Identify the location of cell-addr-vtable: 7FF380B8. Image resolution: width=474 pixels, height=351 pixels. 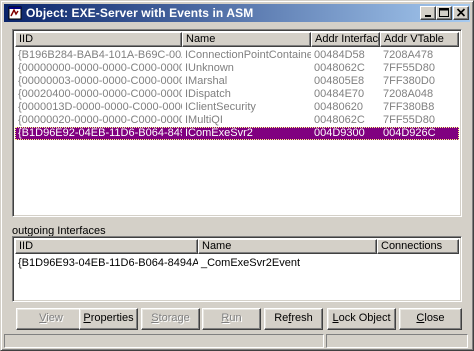
(409, 107).